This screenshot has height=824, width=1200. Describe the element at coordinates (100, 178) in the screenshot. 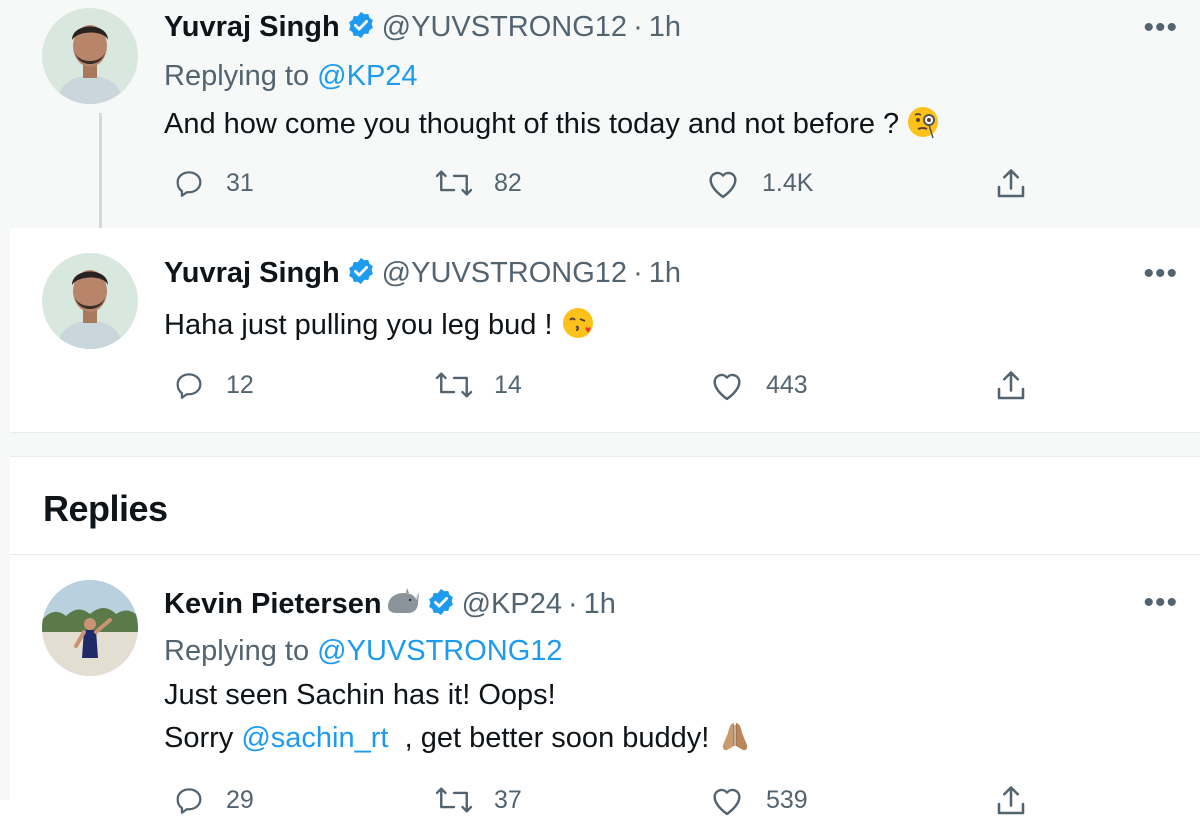

I see `thread-line` at that location.